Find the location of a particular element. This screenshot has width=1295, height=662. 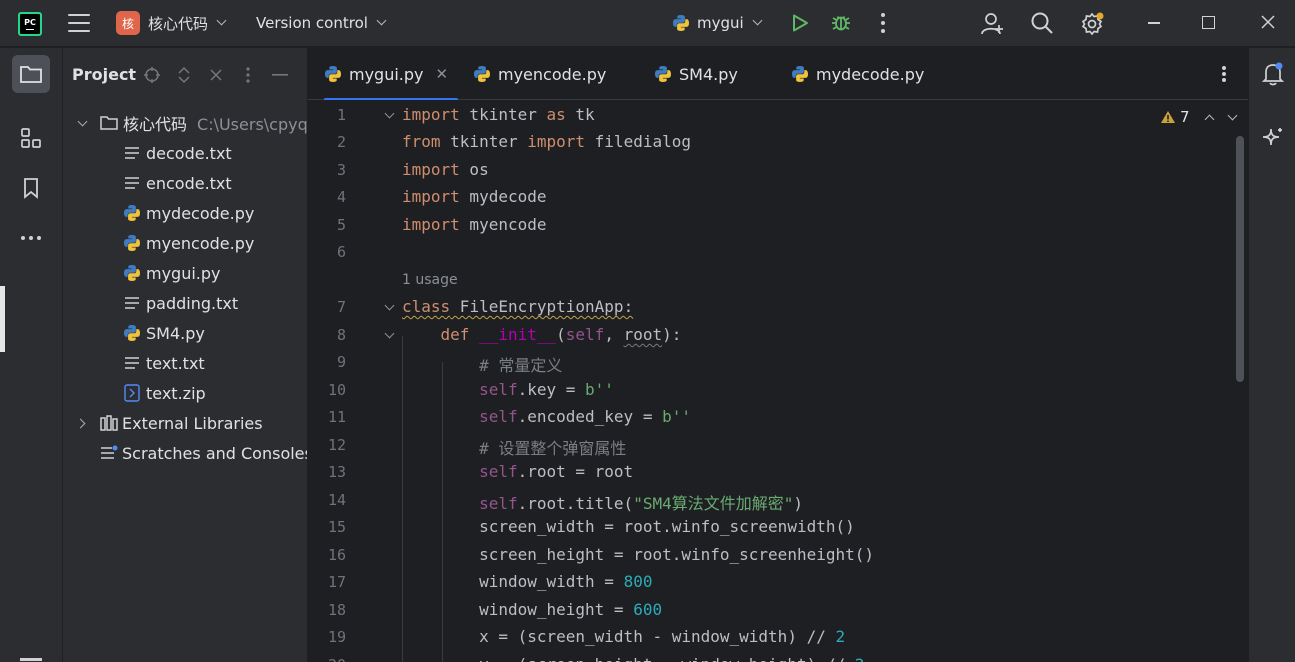

tree-item-root-folder: 核心代码 C:\Users\cpyq is located at coordinates (185, 123).